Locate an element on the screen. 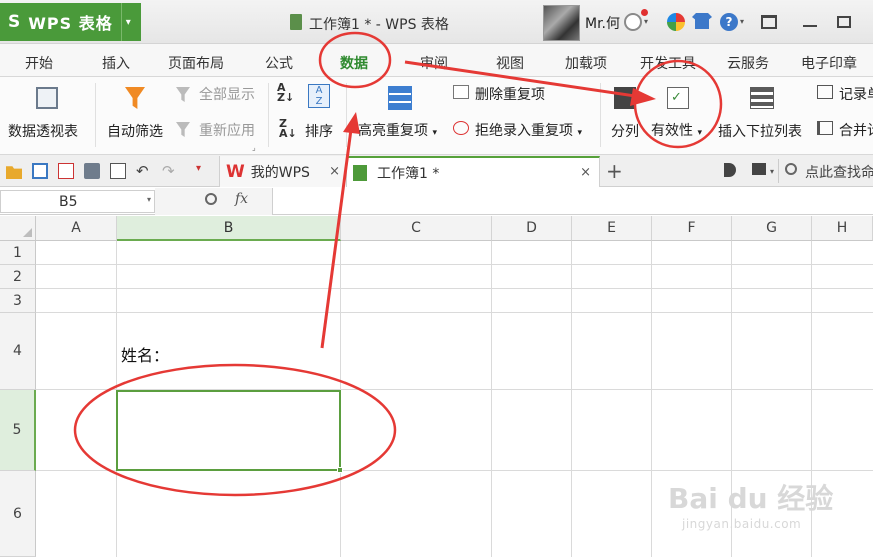  sort-az-icon: A Z↓ is located at coordinates (285, 92).